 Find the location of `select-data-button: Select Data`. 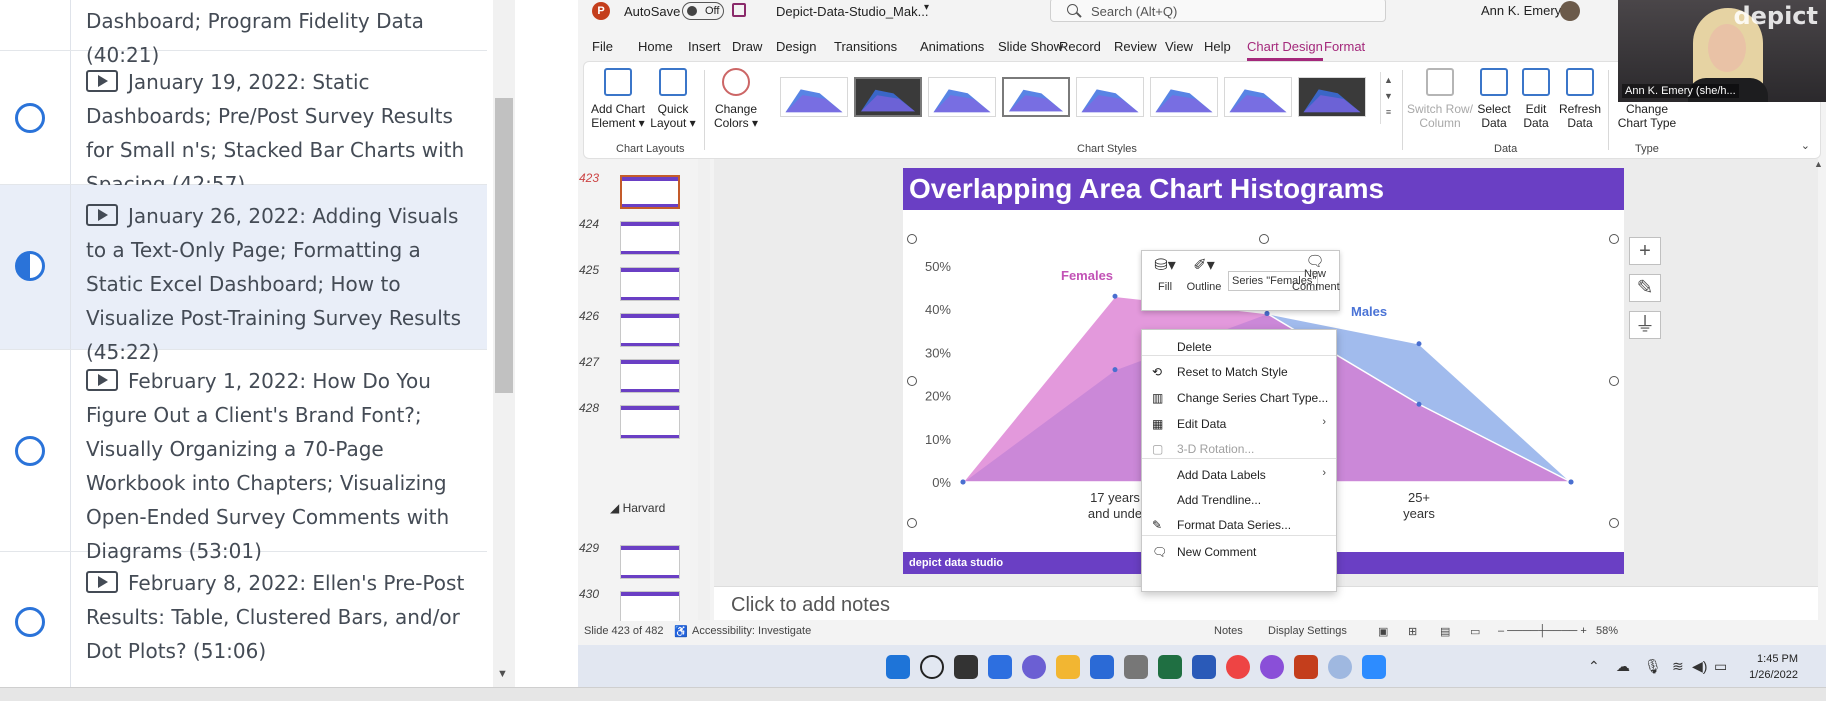

select-data-button: Select Data is located at coordinates (1494, 99).